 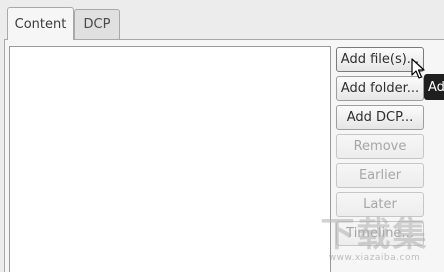 I want to click on remove-button: Remove, so click(x=380, y=146).